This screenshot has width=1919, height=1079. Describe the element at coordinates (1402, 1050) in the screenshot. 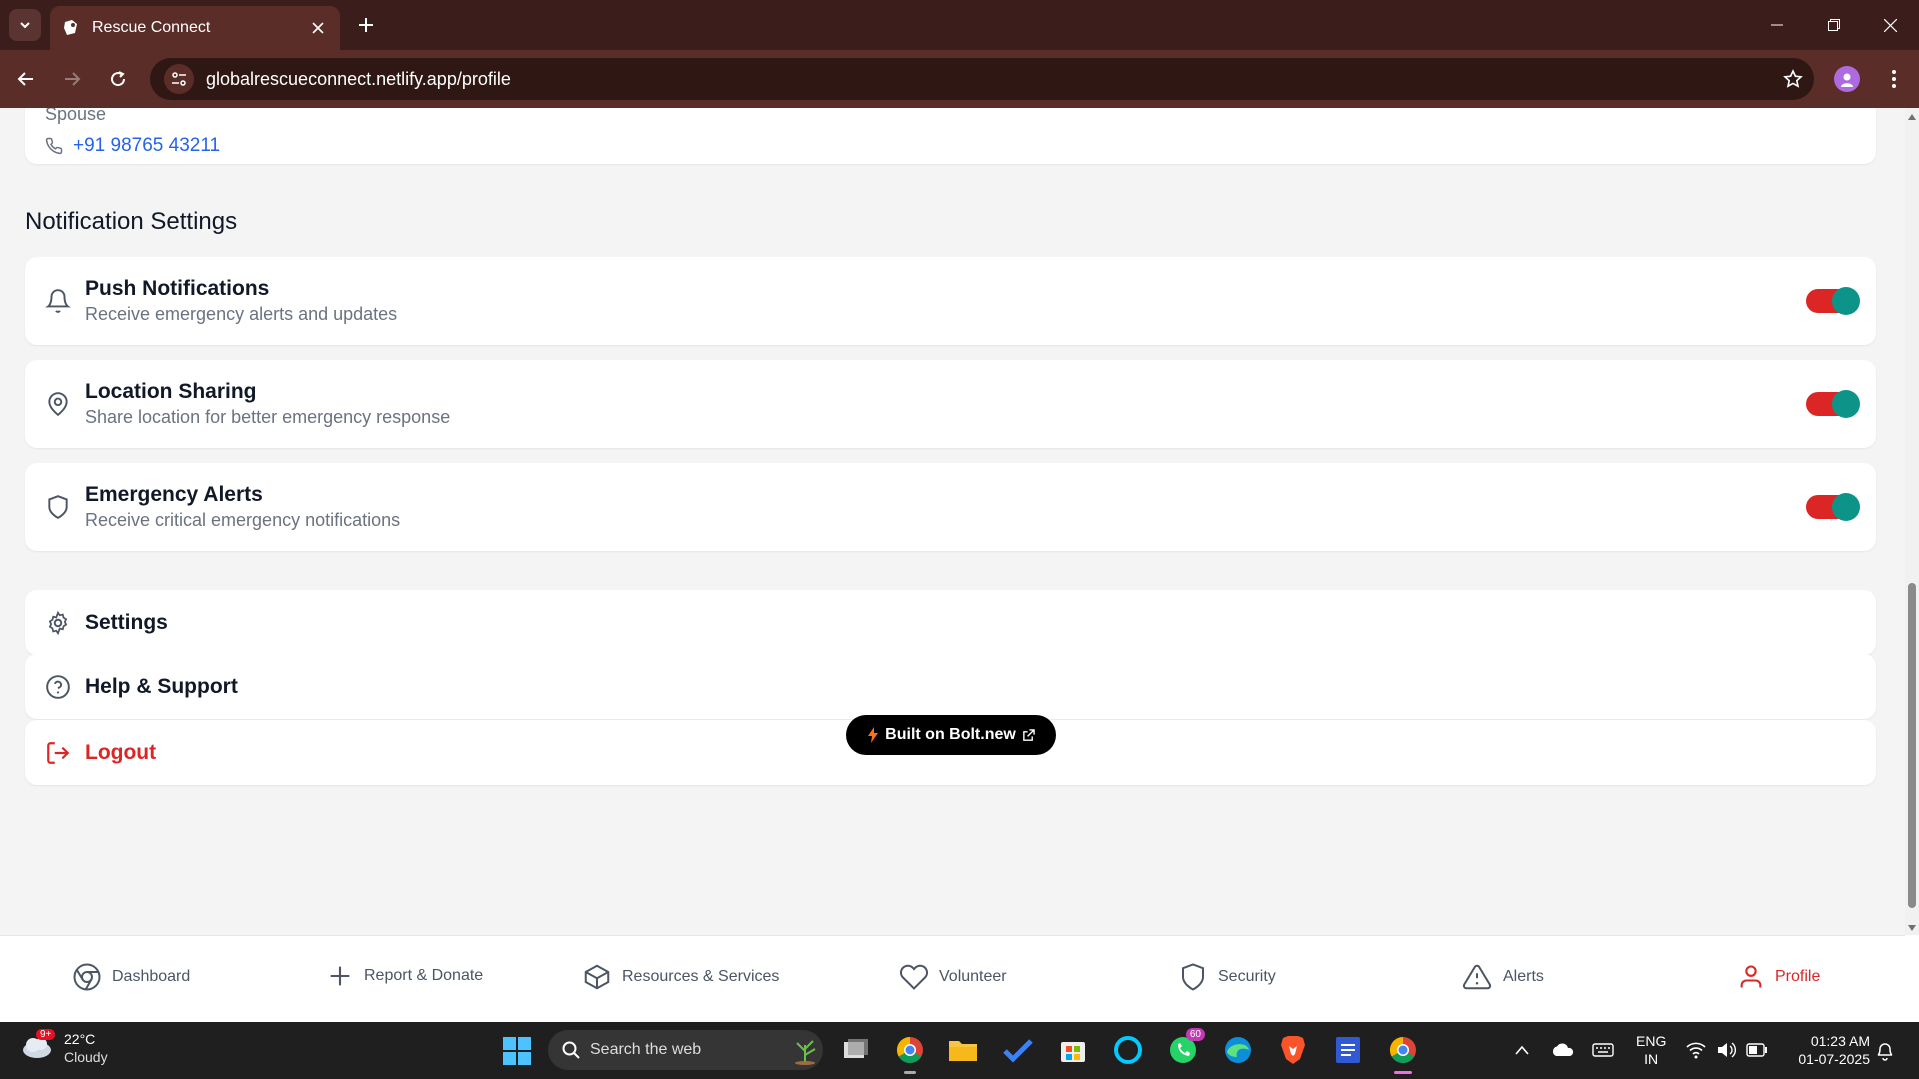

I see `chrome-icon` at that location.